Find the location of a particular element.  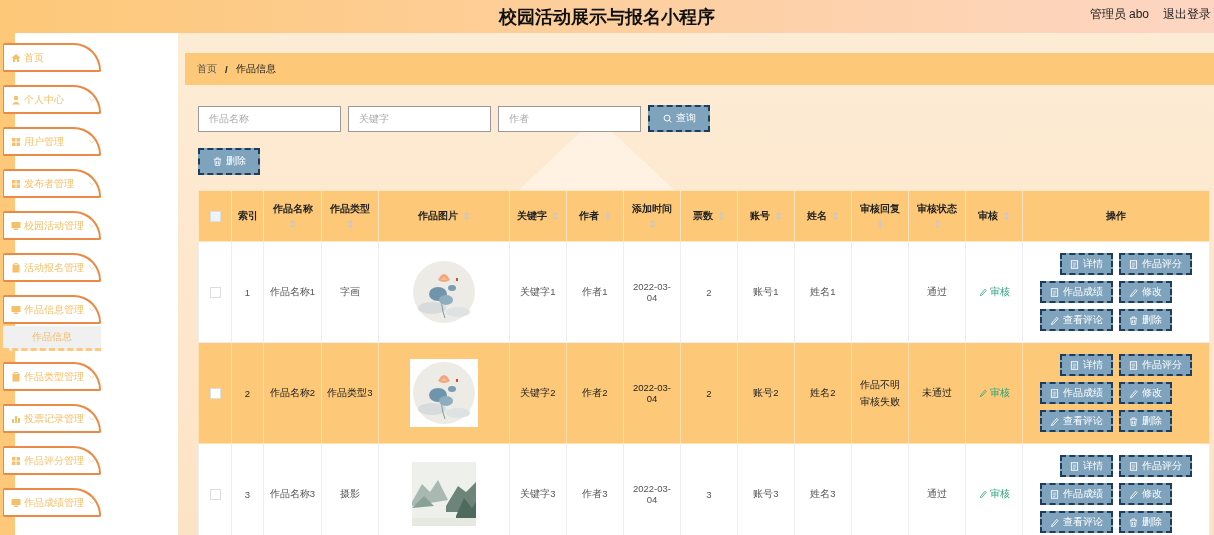

index-cell: 1 is located at coordinates (247, 292).